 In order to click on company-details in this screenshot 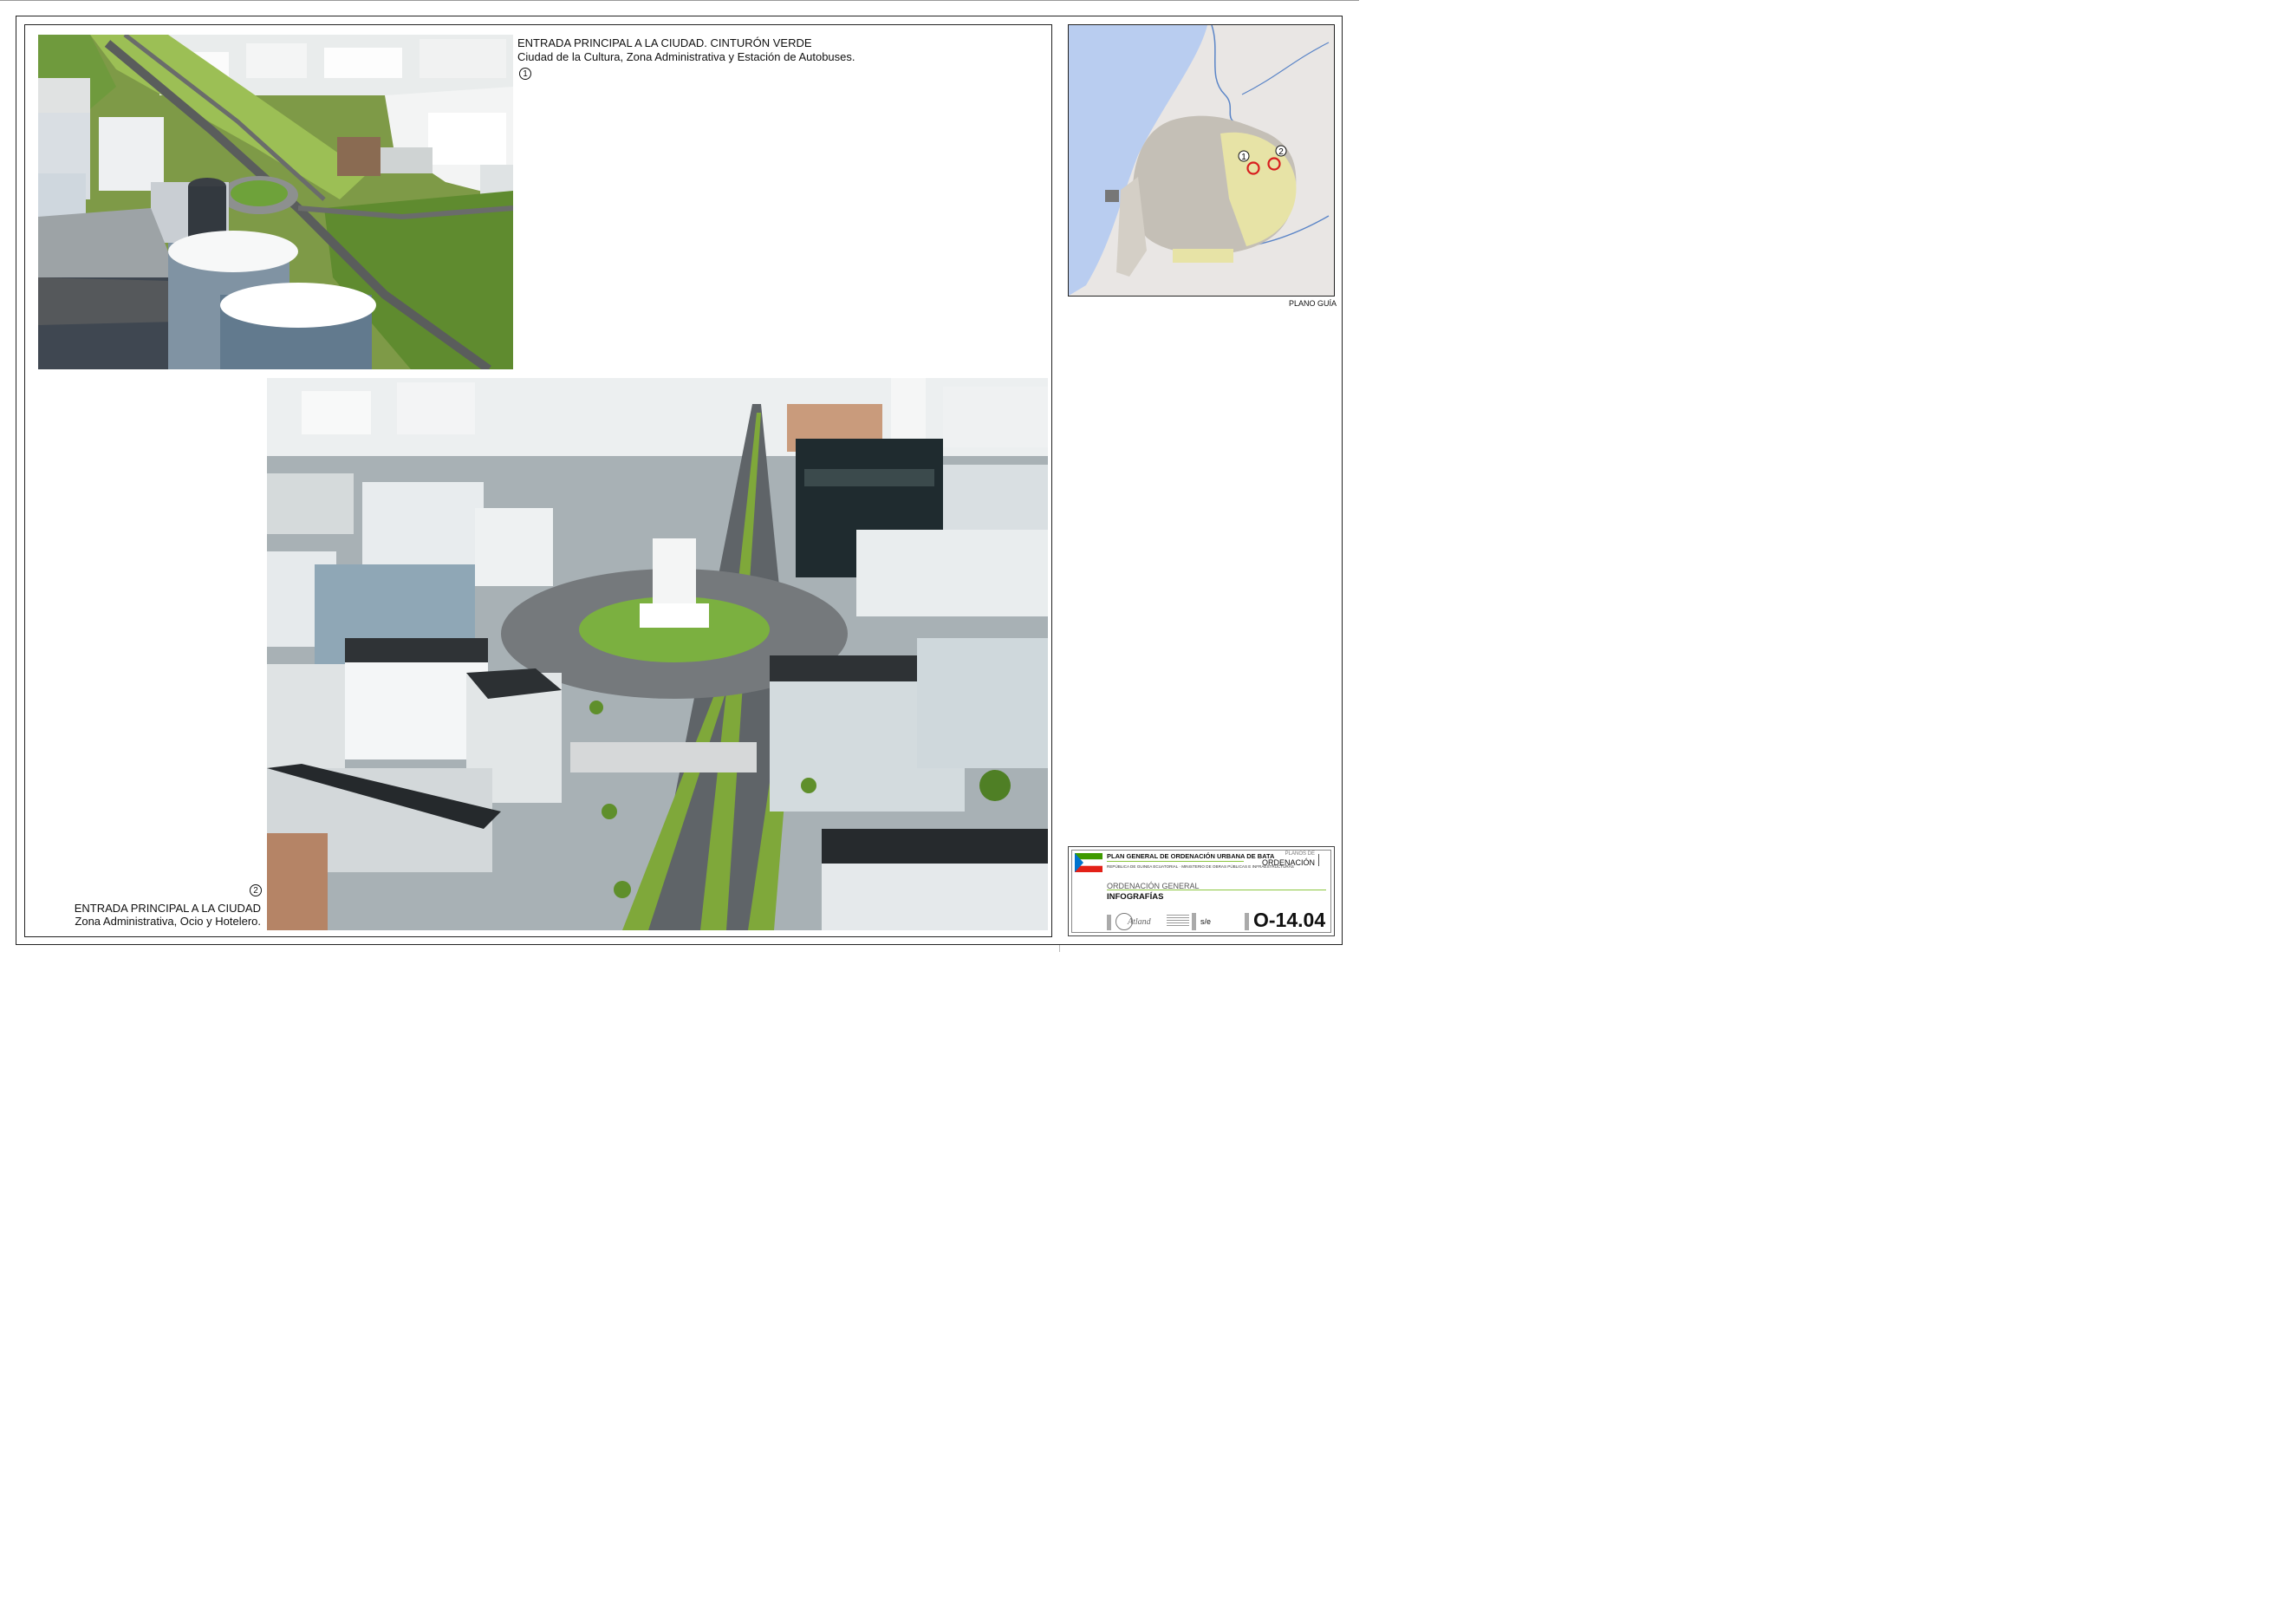, I will do `click(1178, 921)`.